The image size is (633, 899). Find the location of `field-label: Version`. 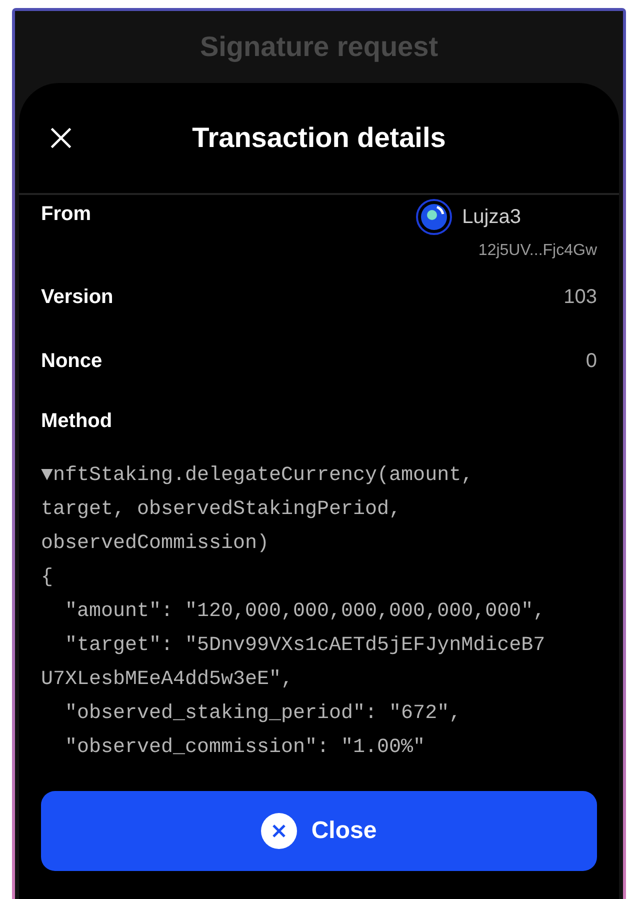

field-label: Version is located at coordinates (77, 297).